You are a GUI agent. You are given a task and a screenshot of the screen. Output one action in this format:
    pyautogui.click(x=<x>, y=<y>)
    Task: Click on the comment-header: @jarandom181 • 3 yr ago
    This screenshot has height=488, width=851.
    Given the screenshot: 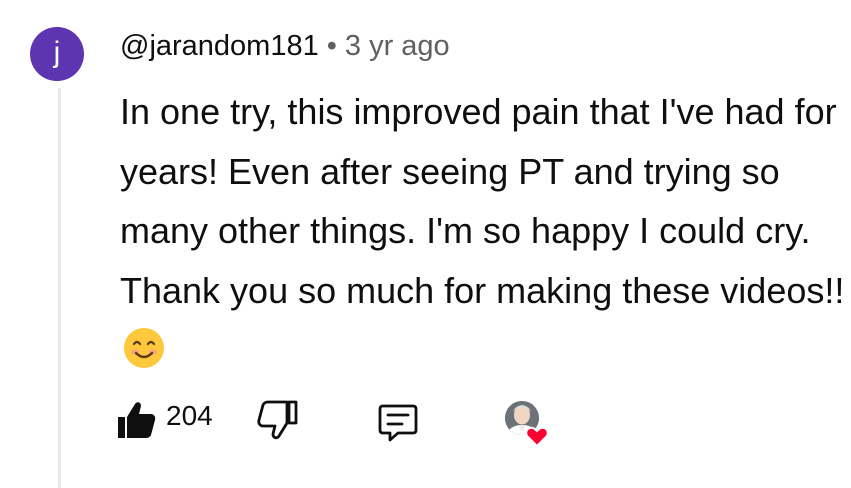 What is the action you would take?
    pyautogui.click(x=285, y=46)
    